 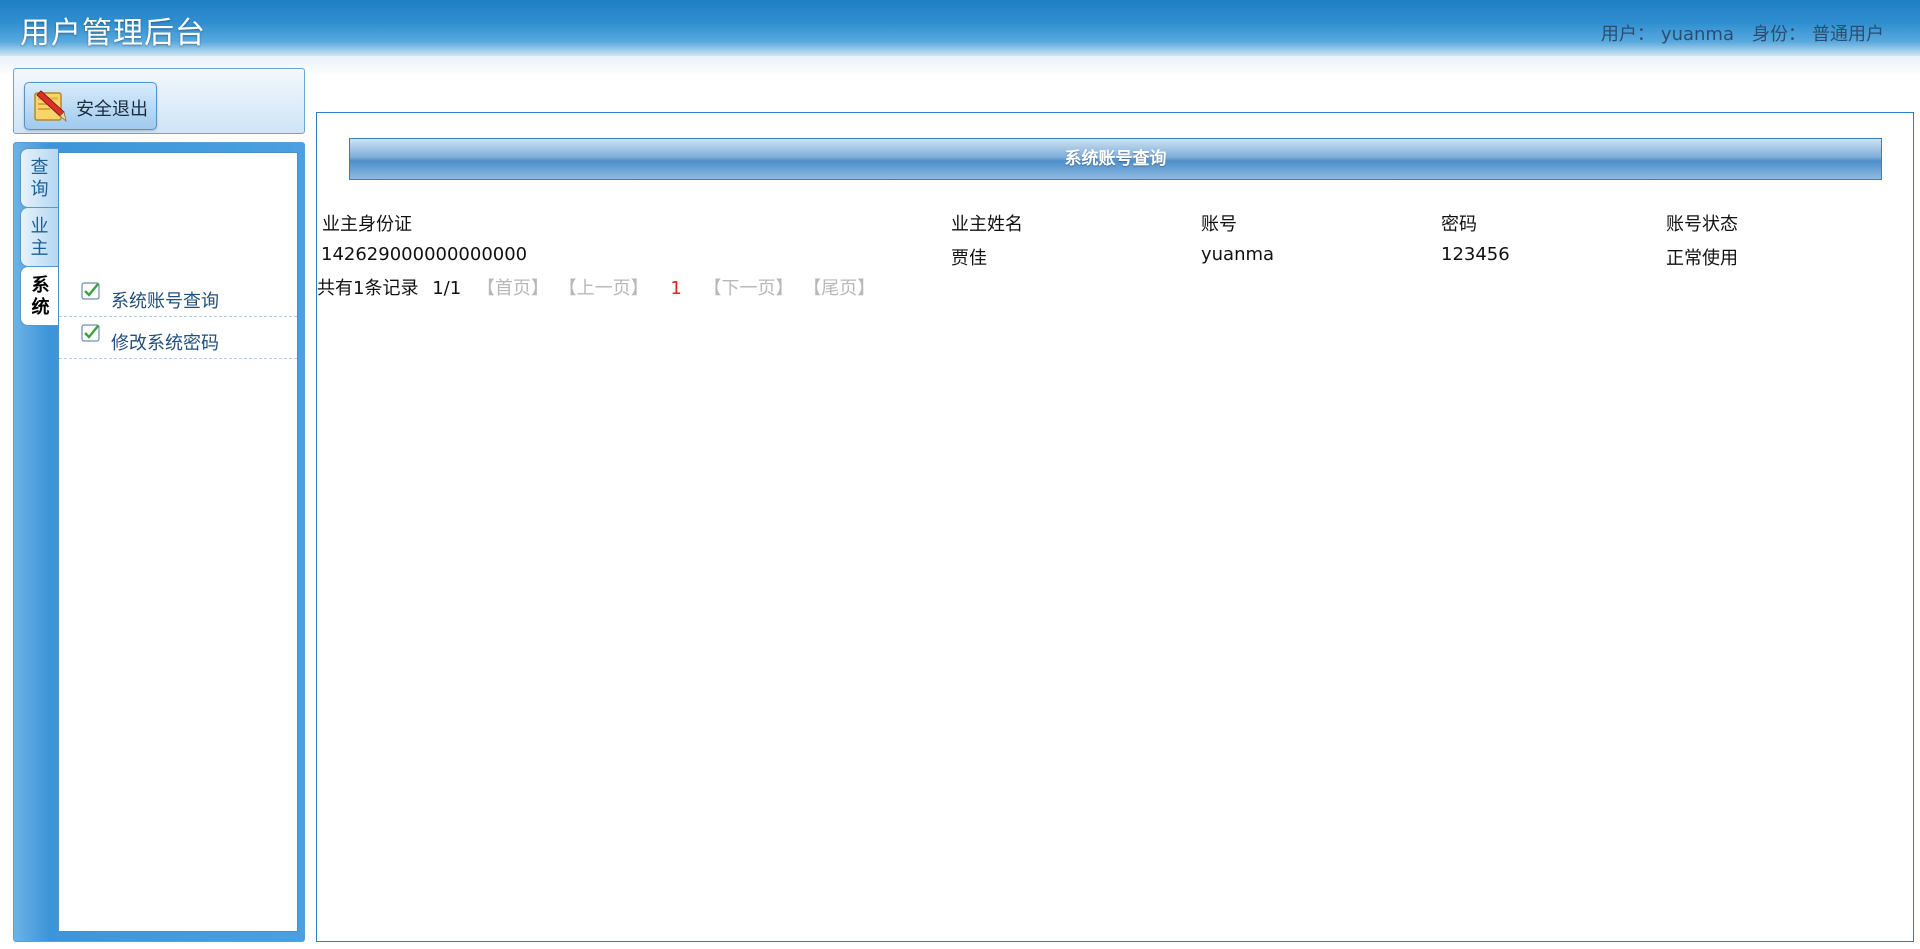 What do you see at coordinates (1475, 254) in the screenshot?
I see `cell-password: 123456` at bounding box center [1475, 254].